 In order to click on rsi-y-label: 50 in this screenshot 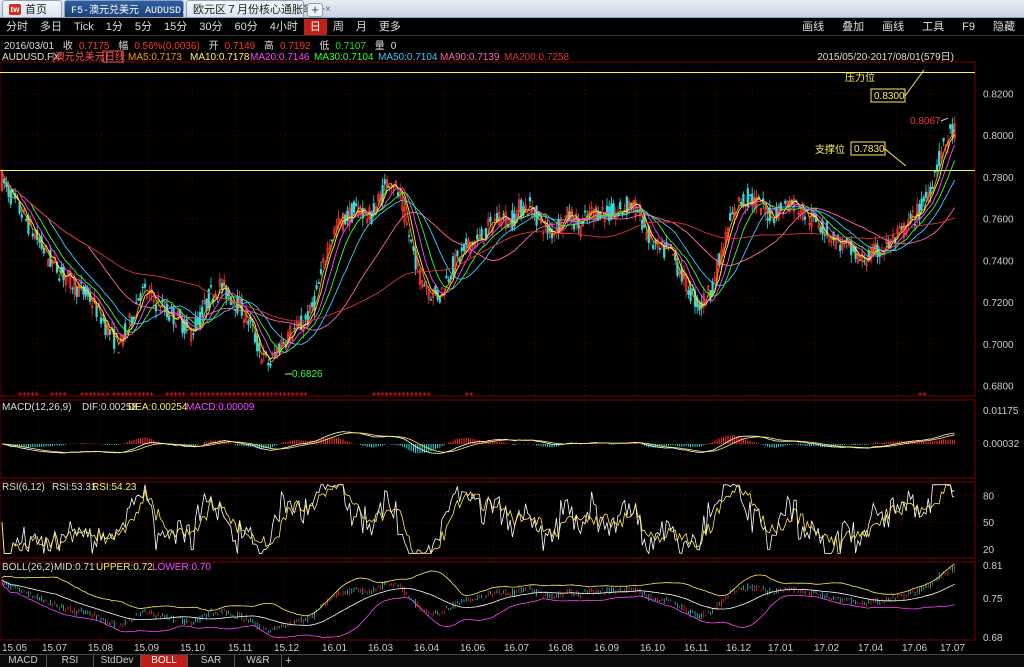, I will do `click(989, 523)`.